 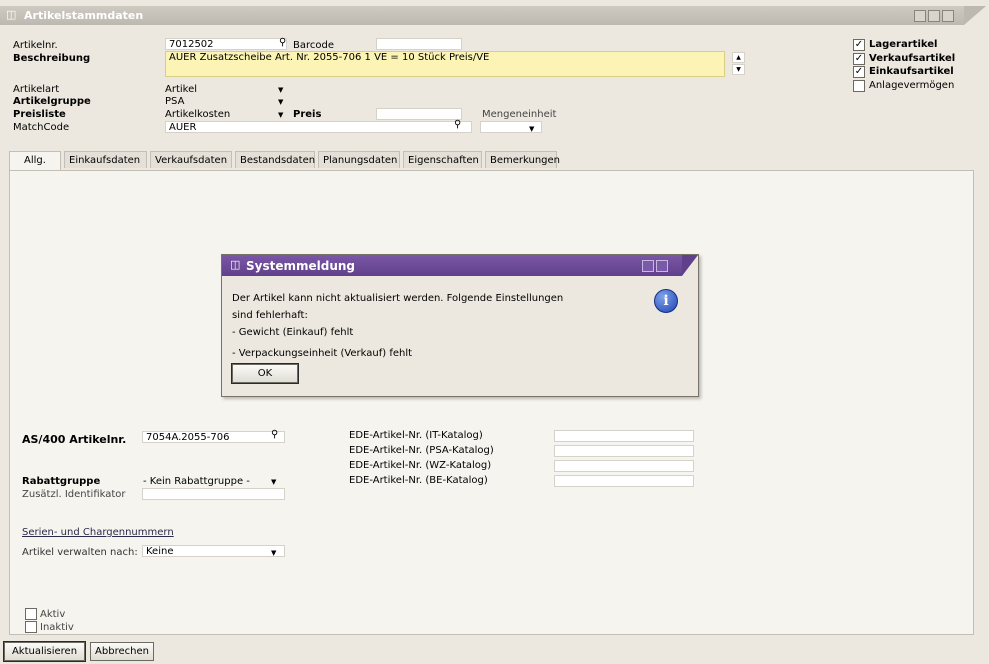 I want to click on as400-label: AS/400 Artikelnr., so click(x=74, y=439).